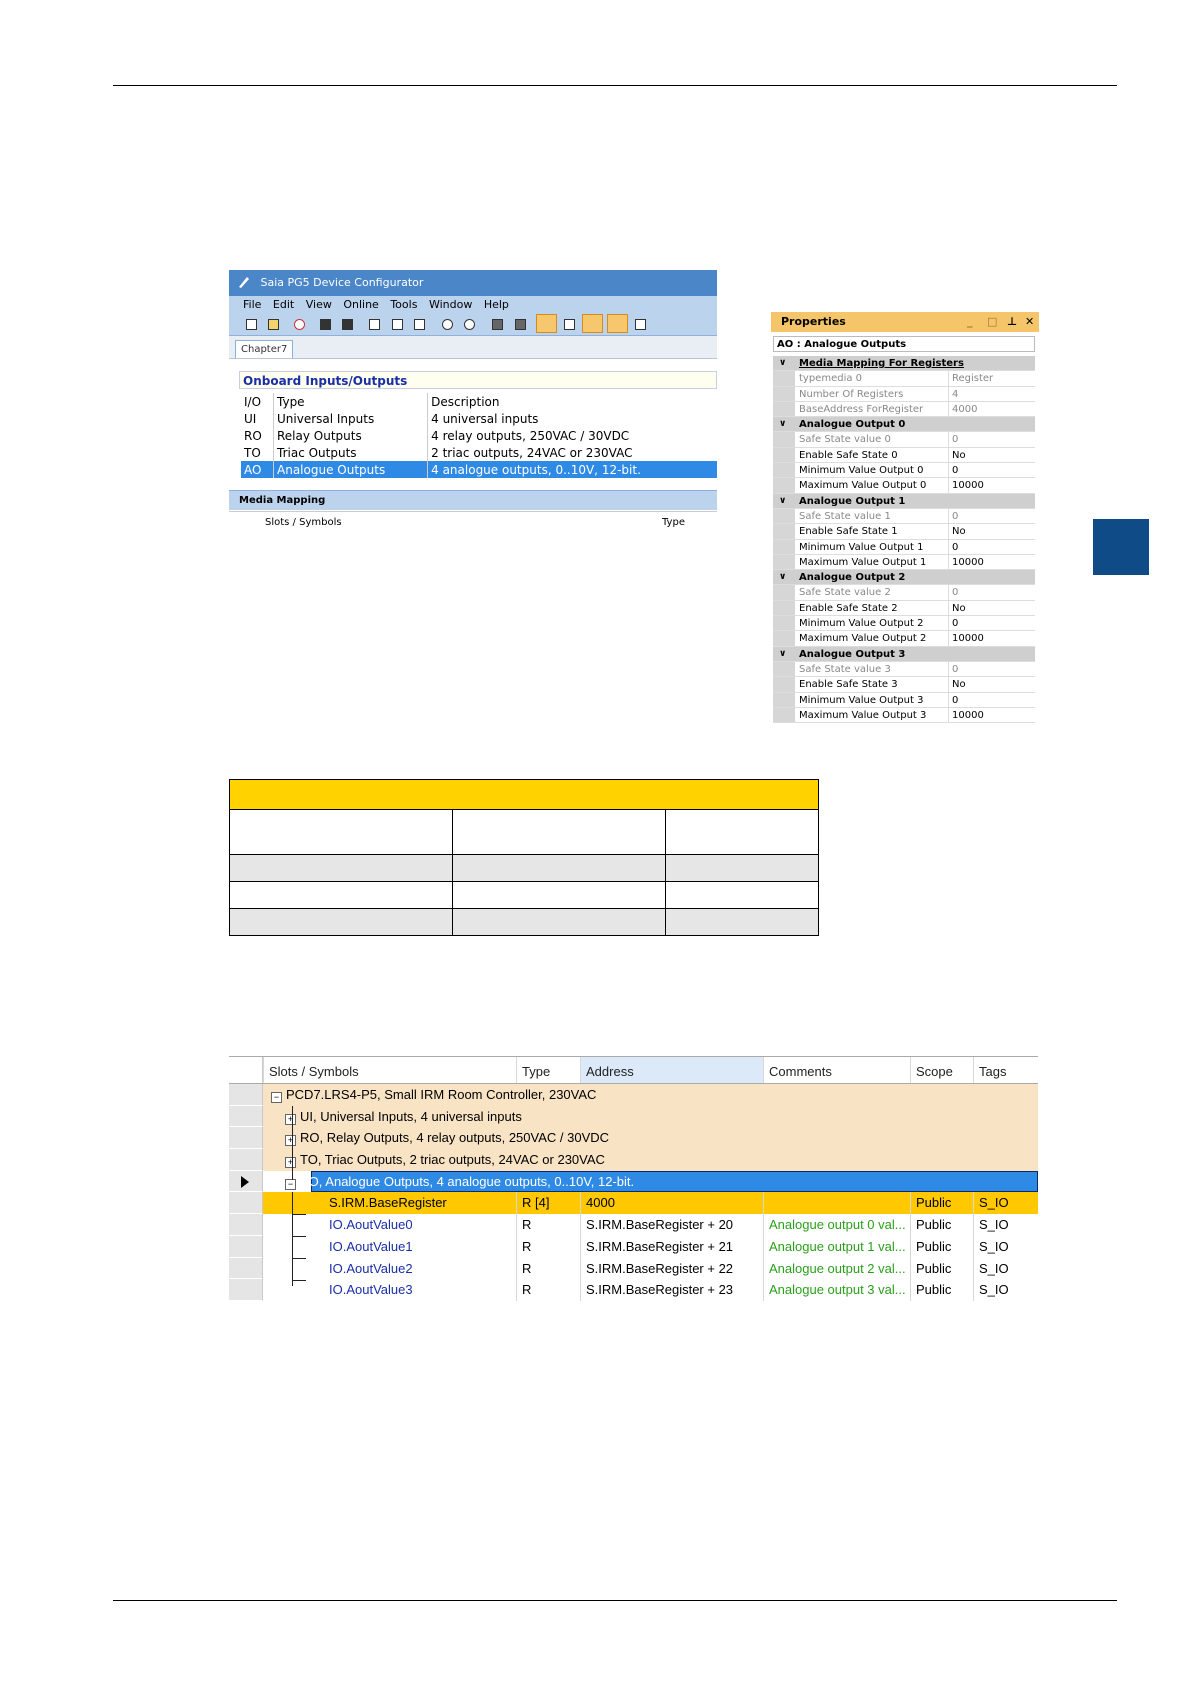 Image resolution: width=1191 pixels, height=1684 pixels. What do you see at coordinates (403, 304) in the screenshot?
I see `menu-tools: Tools` at bounding box center [403, 304].